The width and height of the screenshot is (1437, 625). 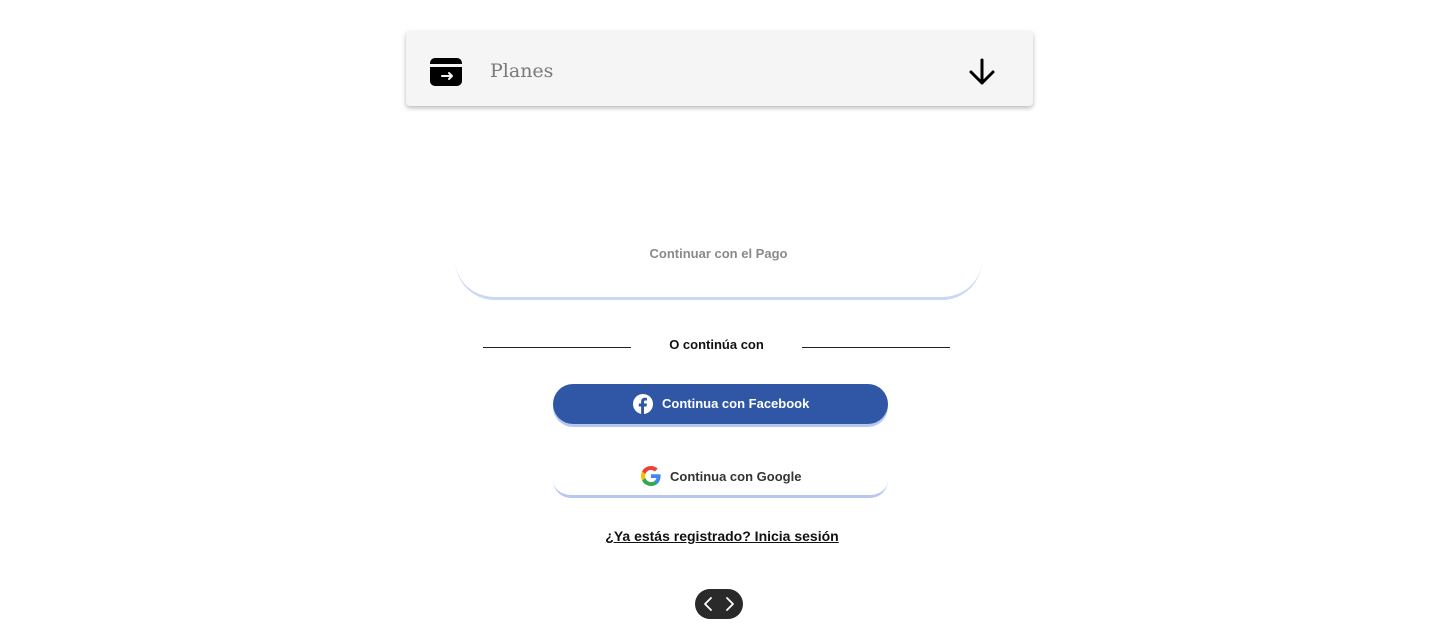 What do you see at coordinates (736, 403) in the screenshot?
I see `facebook-login-label: Continua con Facebook` at bounding box center [736, 403].